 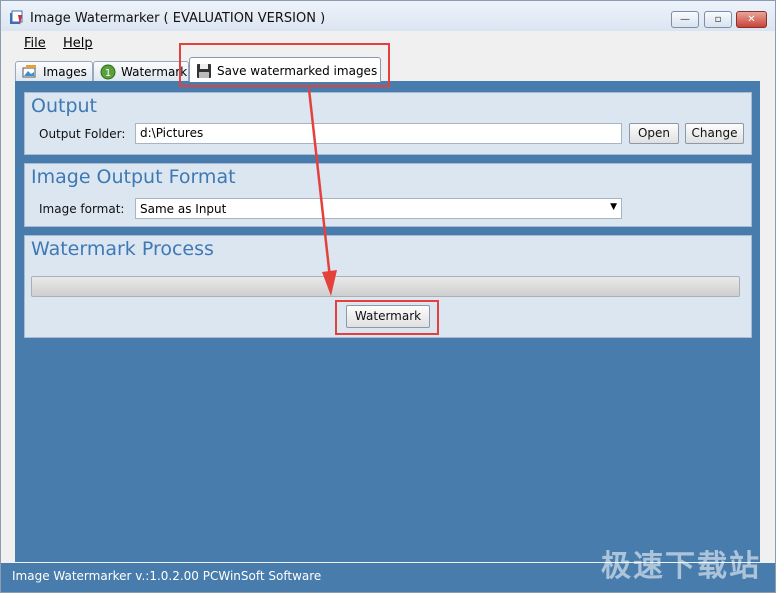 I want to click on tab-save-label: Save watermarked images, so click(x=297, y=71).